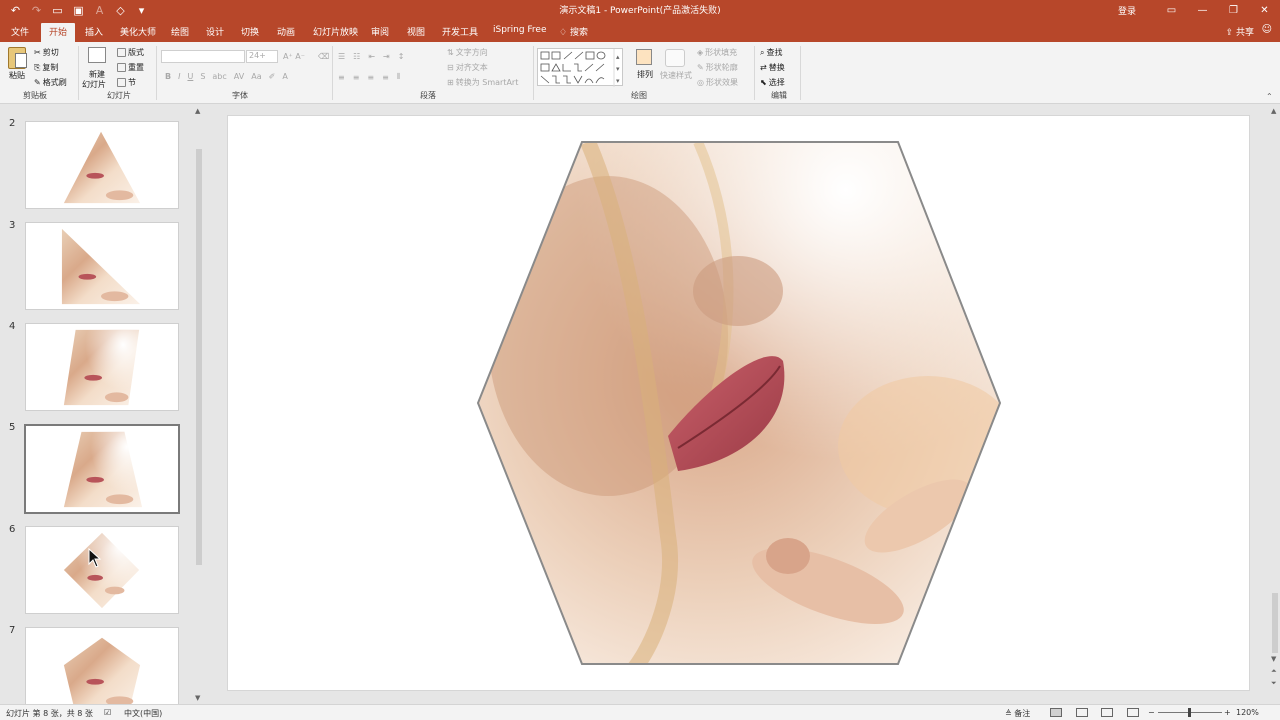 The height and width of the screenshot is (720, 1280). I want to click on shadow-button: abc, so click(219, 76).